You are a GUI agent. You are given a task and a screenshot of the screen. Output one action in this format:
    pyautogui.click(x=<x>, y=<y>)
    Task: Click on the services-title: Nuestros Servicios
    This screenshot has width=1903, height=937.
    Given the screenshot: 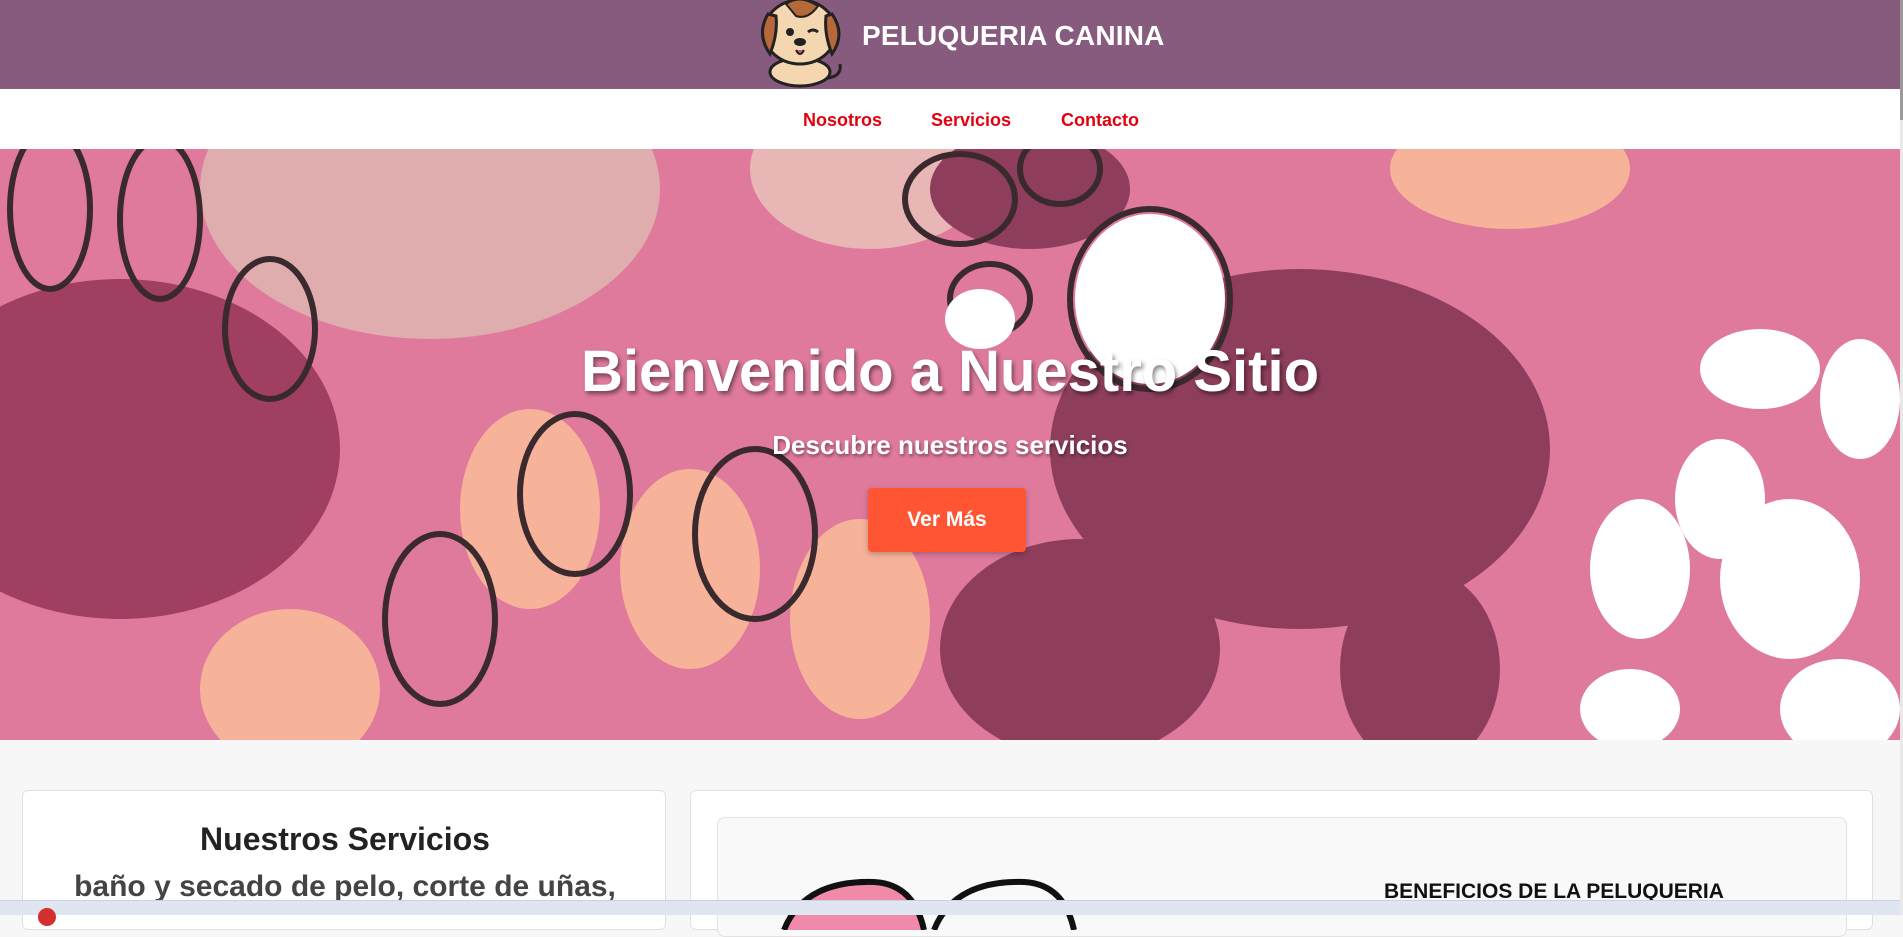 What is the action you would take?
    pyautogui.click(x=345, y=839)
    